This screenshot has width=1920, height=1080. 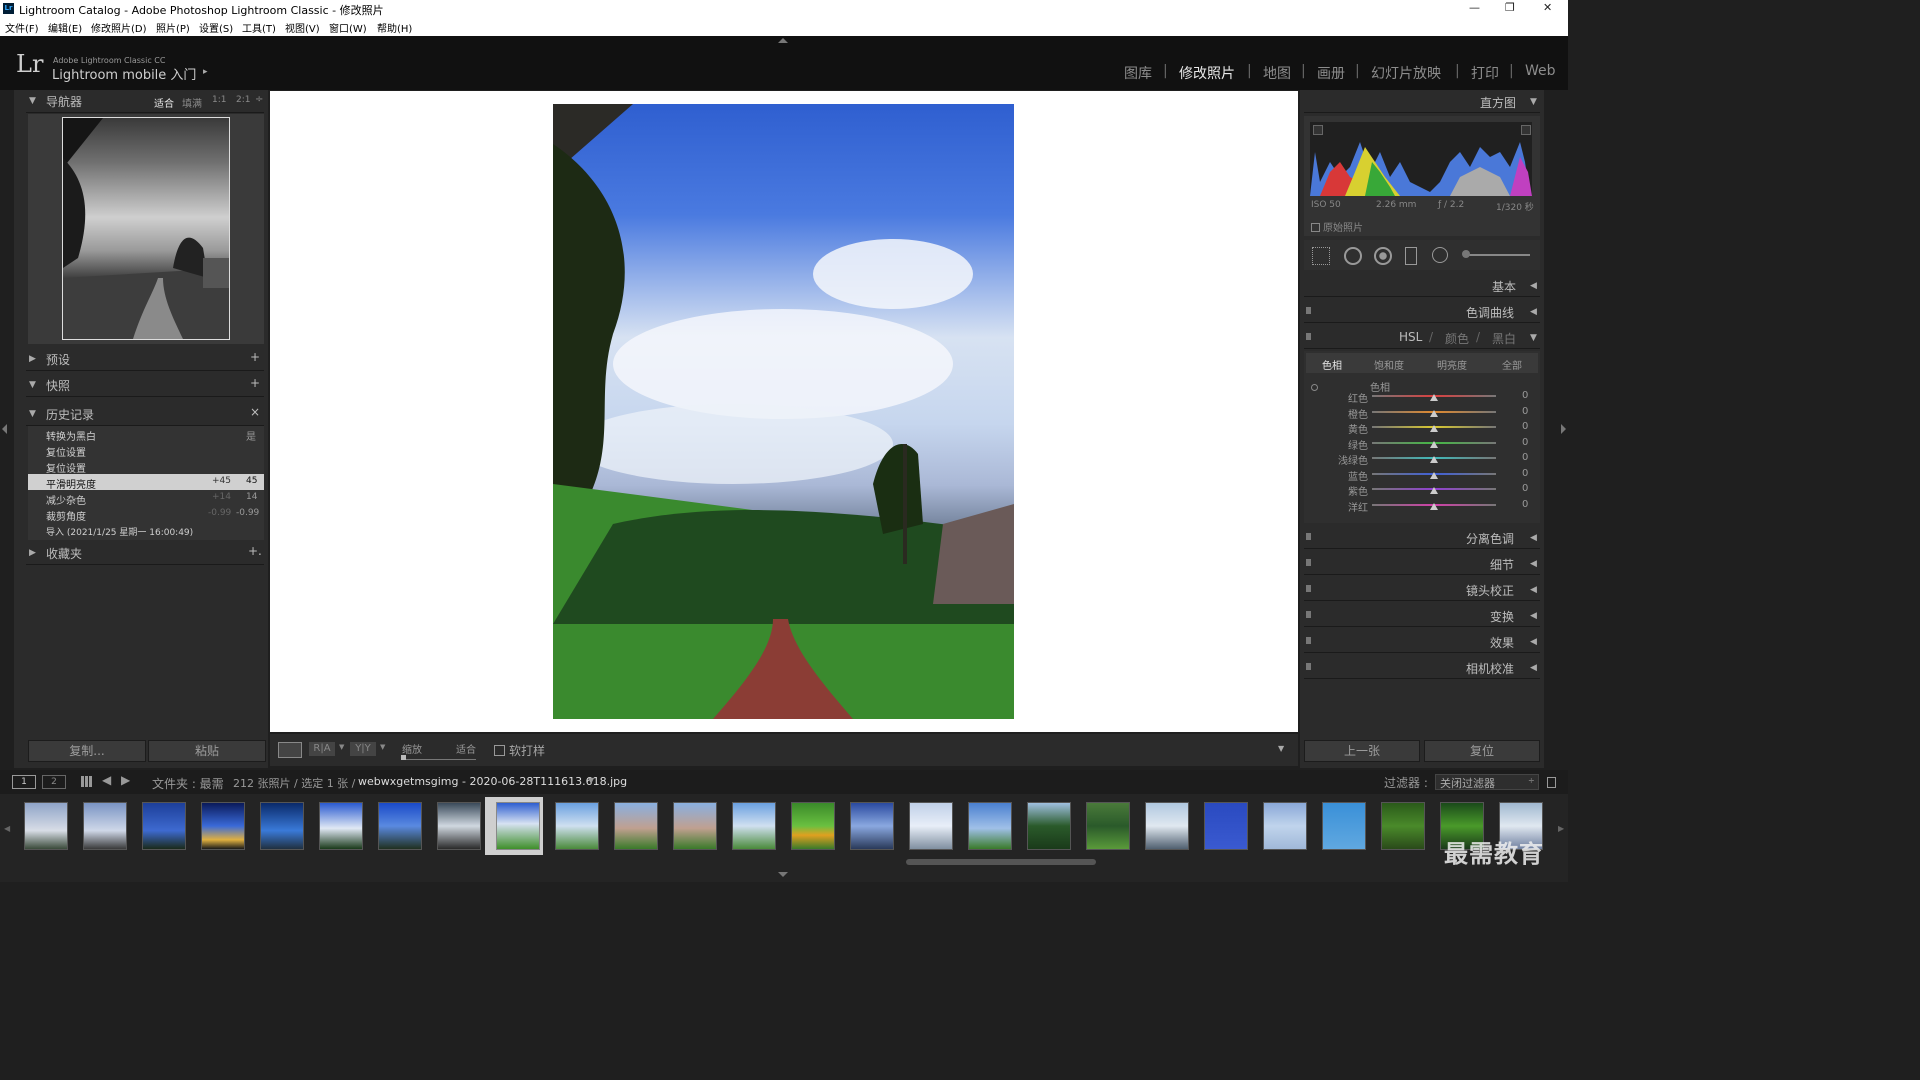 I want to click on section-header: 效果 ◀, so click(x=1422, y=641).